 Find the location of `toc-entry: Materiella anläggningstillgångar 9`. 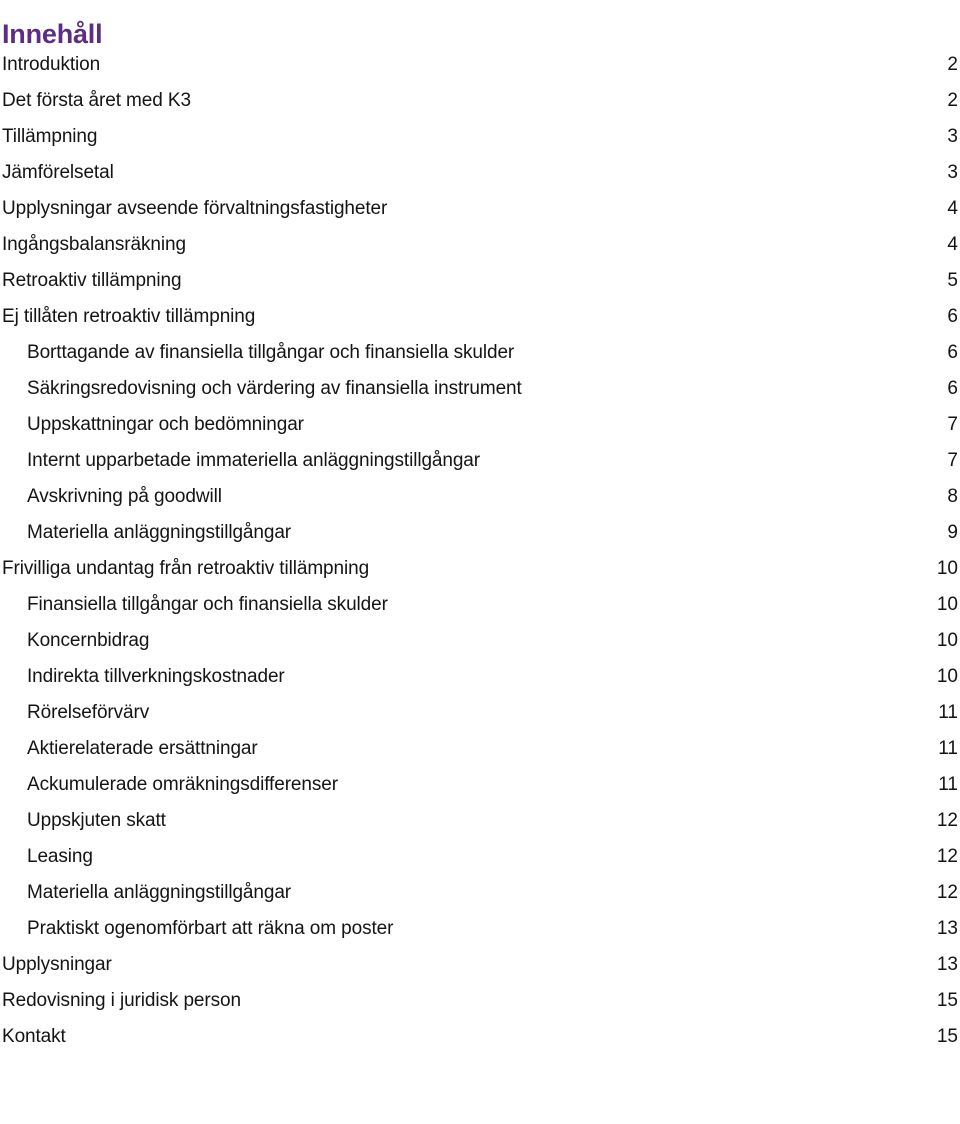

toc-entry: Materiella anläggningstillgångar 9 is located at coordinates (480, 533).